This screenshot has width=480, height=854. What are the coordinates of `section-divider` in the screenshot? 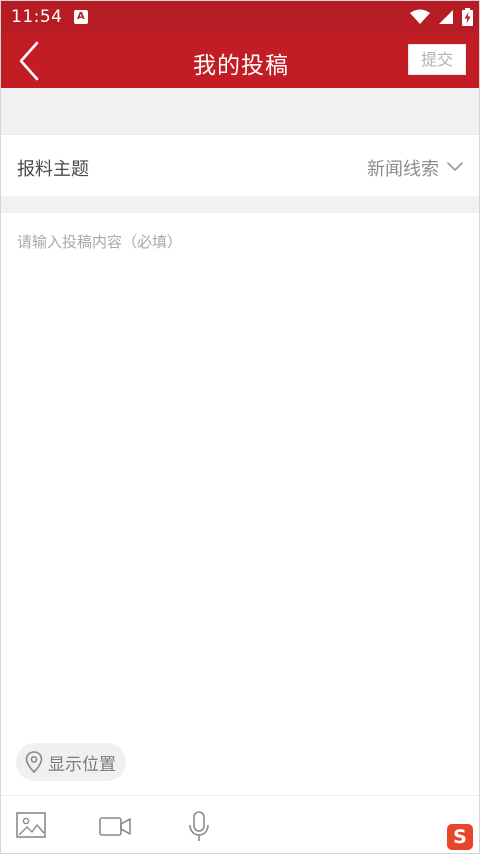 It's located at (240, 204).